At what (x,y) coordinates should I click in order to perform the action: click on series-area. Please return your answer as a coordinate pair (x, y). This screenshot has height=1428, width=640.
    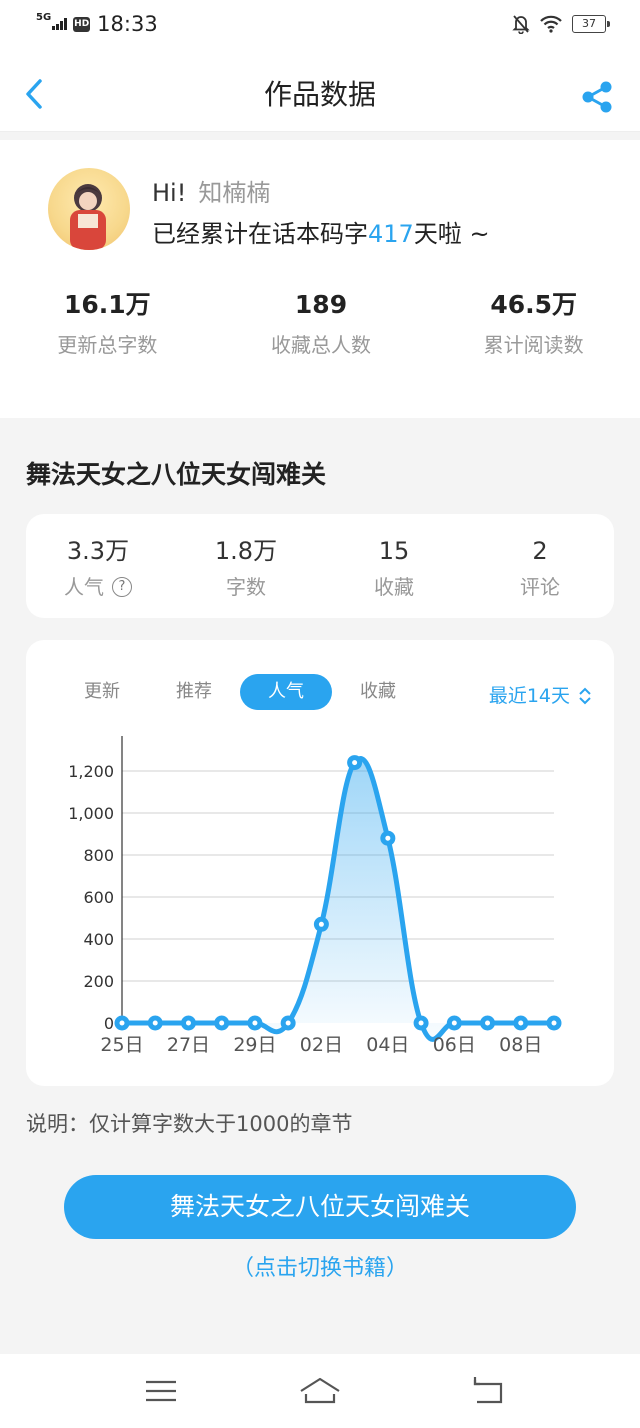
    Looking at the image, I should click on (338, 899).